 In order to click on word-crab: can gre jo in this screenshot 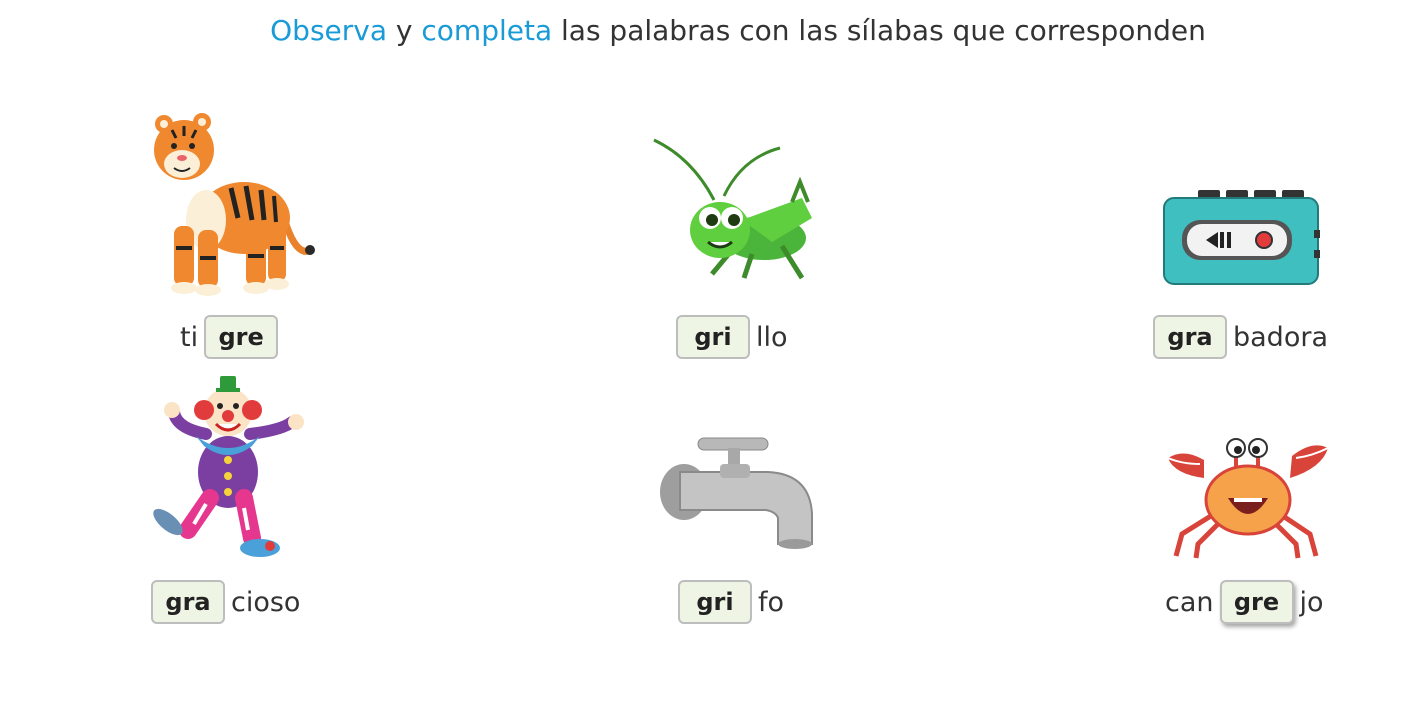, I will do `click(1244, 602)`.